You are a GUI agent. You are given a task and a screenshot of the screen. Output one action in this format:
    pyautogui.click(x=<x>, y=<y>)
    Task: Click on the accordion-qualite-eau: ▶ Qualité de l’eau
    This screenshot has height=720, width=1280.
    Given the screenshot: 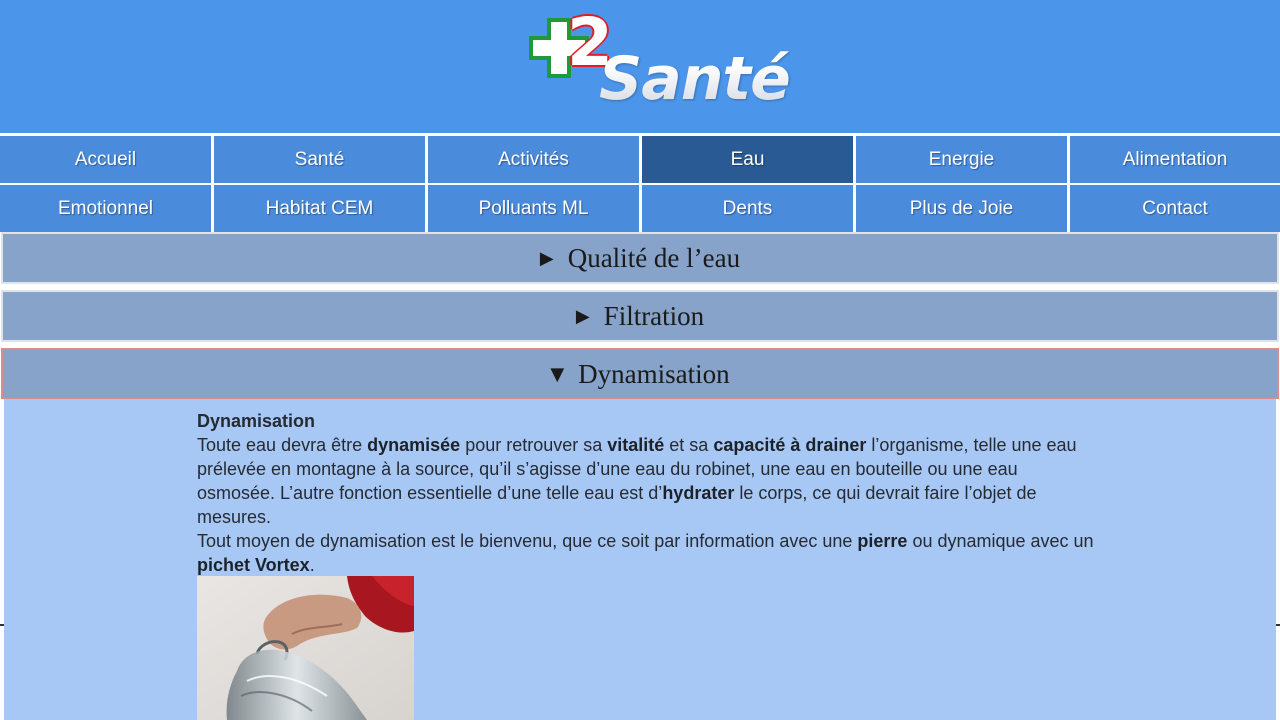 What is the action you would take?
    pyautogui.click(x=640, y=258)
    